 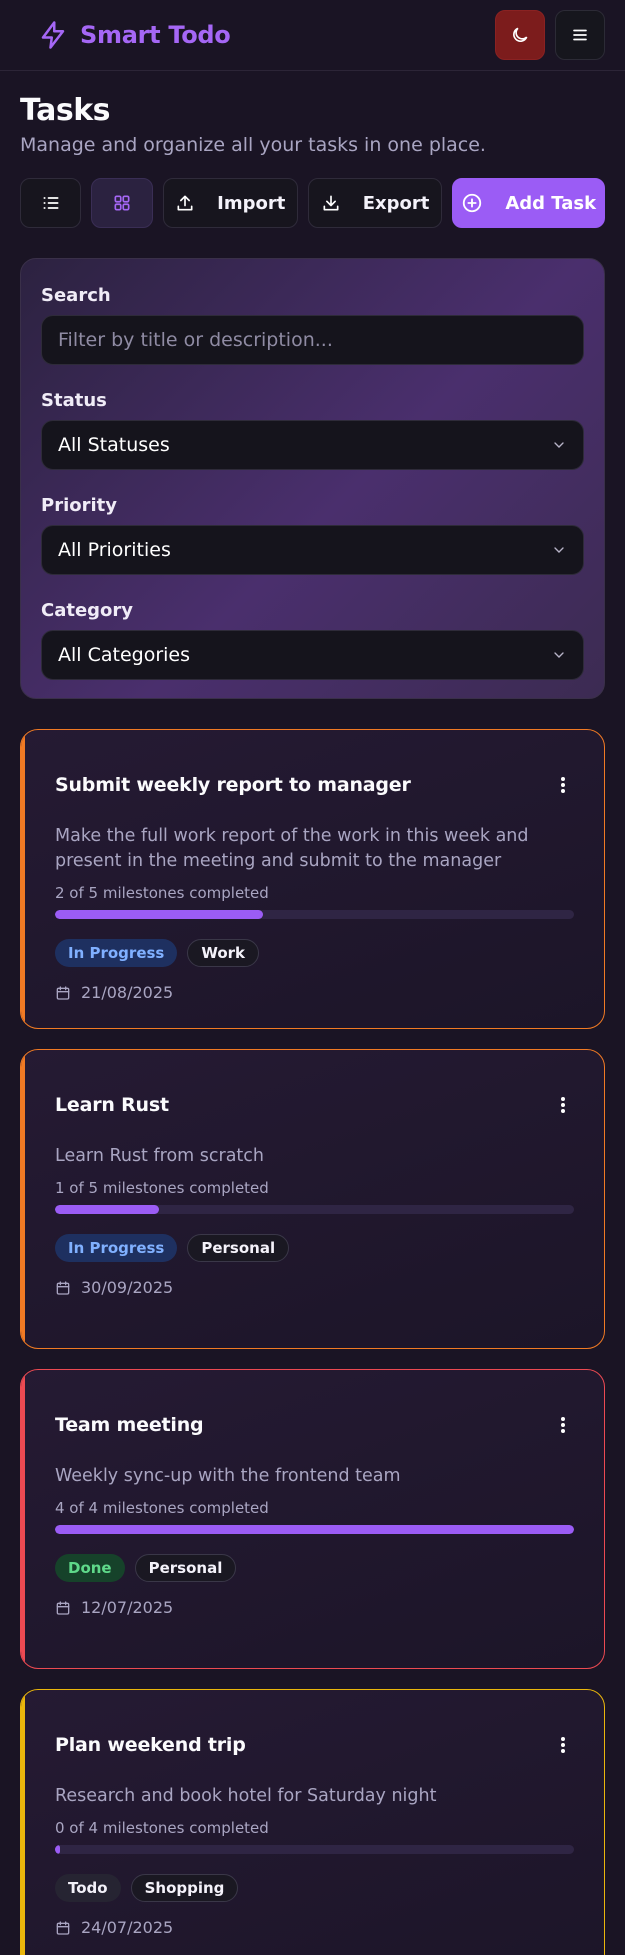 I want to click on grid-view-button, so click(x=122, y=203).